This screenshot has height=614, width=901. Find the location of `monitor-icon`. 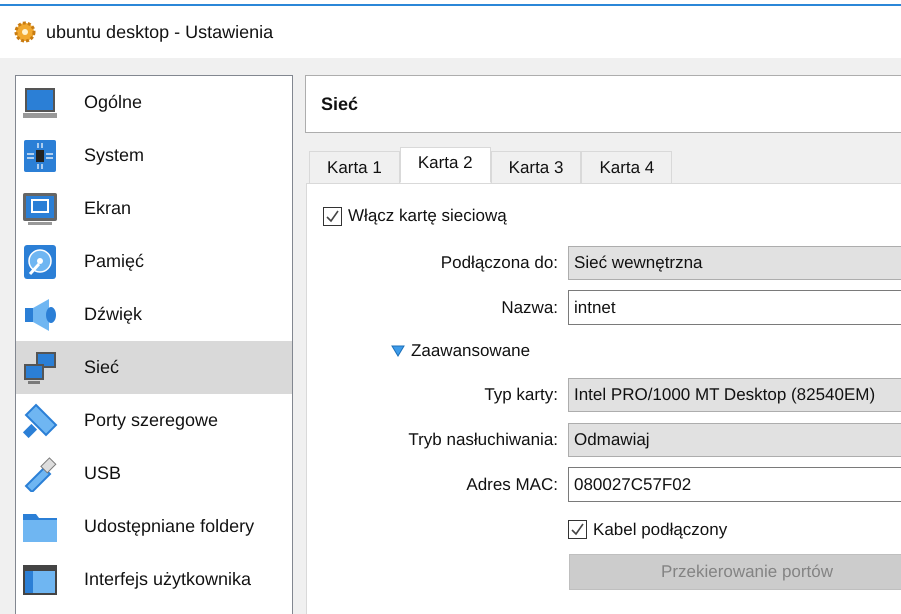

monitor-icon is located at coordinates (40, 208).